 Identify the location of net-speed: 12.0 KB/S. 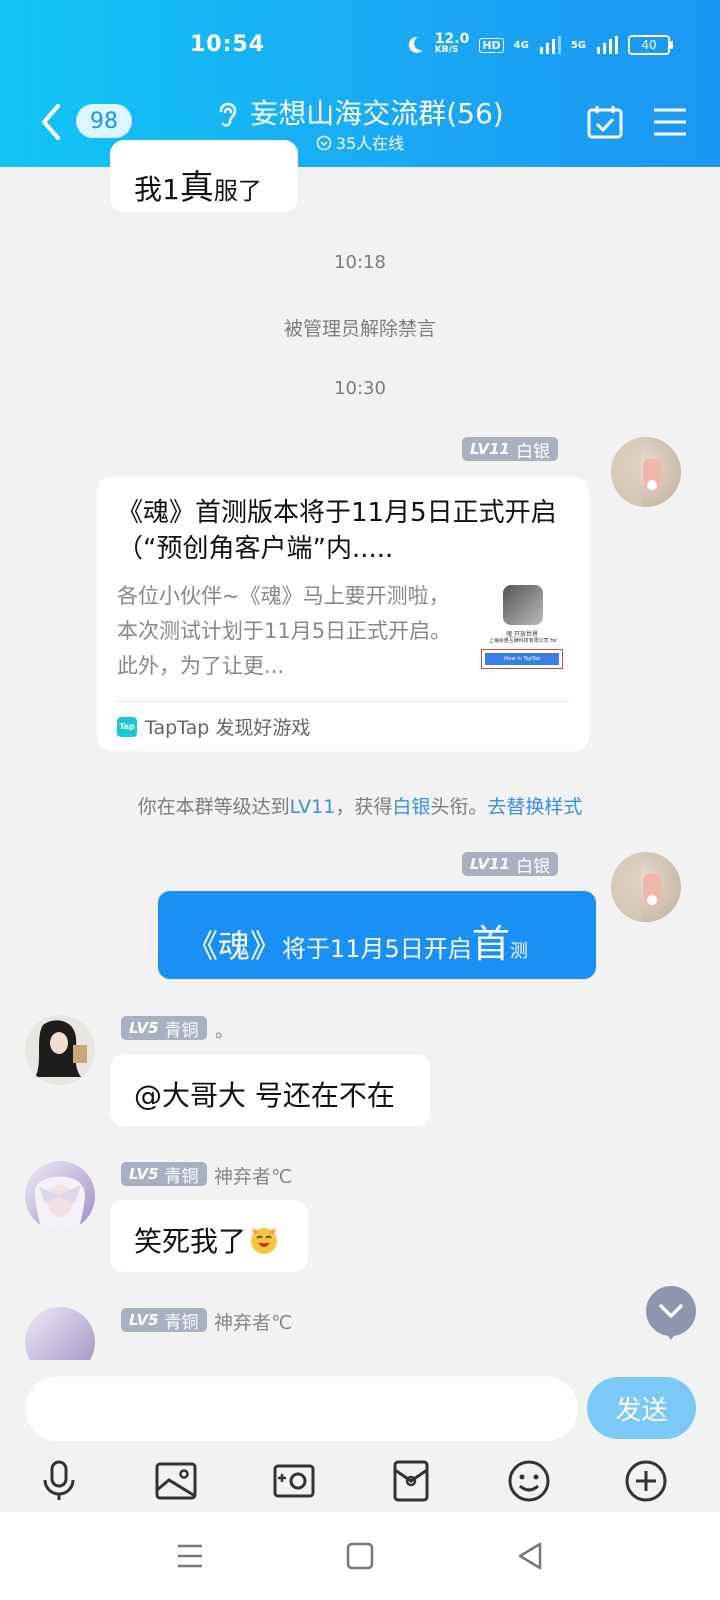
(452, 43).